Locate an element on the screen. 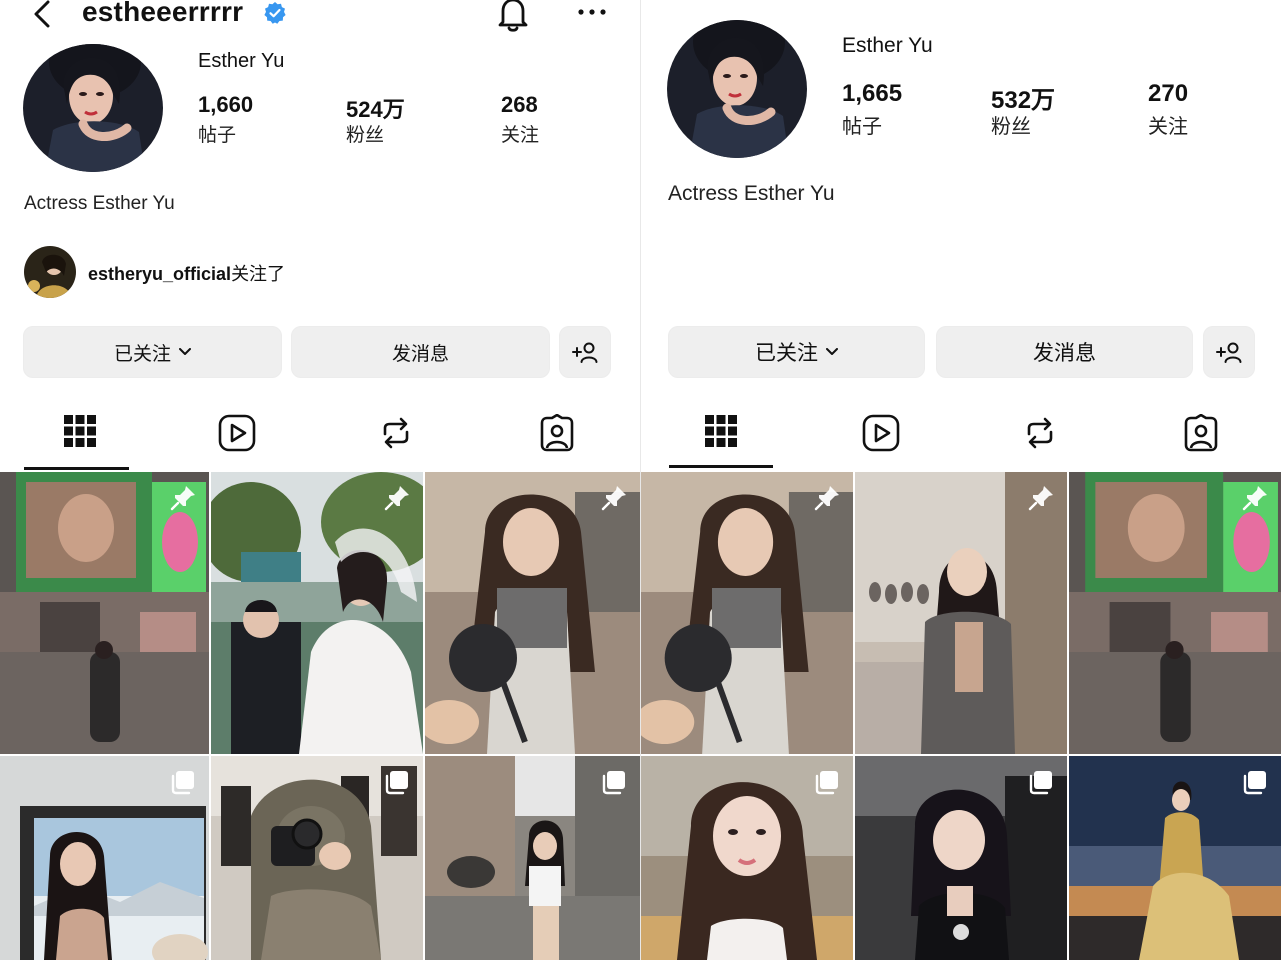 The height and width of the screenshot is (960, 1281). more-options-icon is located at coordinates (592, 12).